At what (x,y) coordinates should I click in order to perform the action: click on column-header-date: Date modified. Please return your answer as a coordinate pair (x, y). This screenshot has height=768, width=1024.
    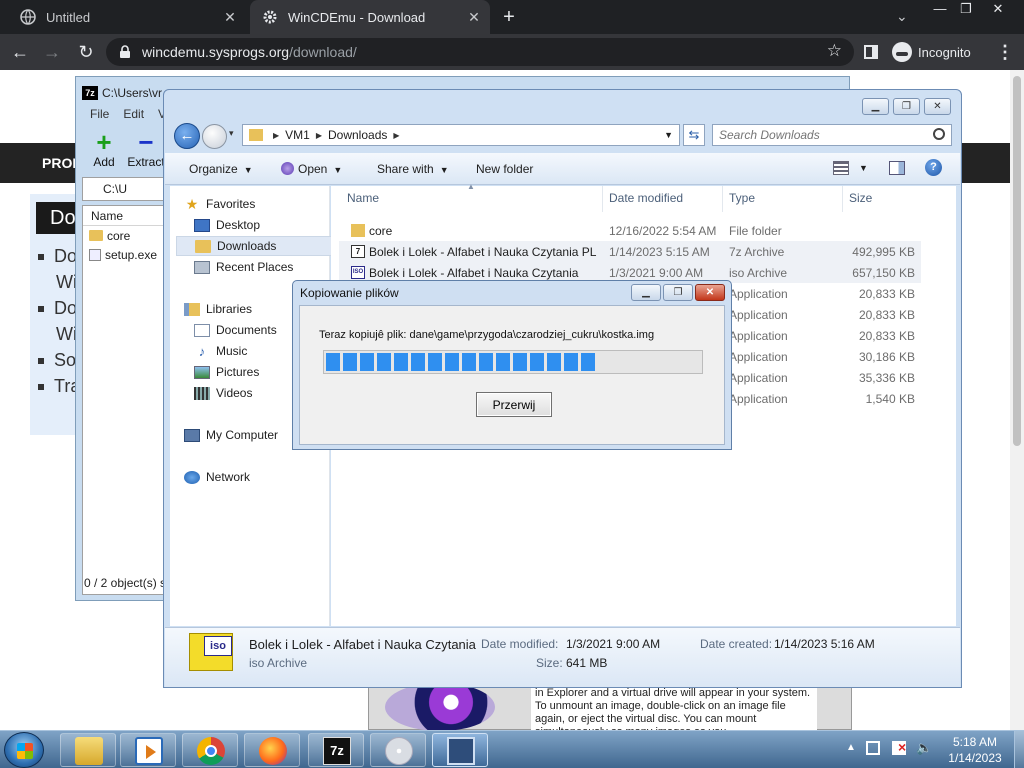
    Looking at the image, I should click on (646, 198).